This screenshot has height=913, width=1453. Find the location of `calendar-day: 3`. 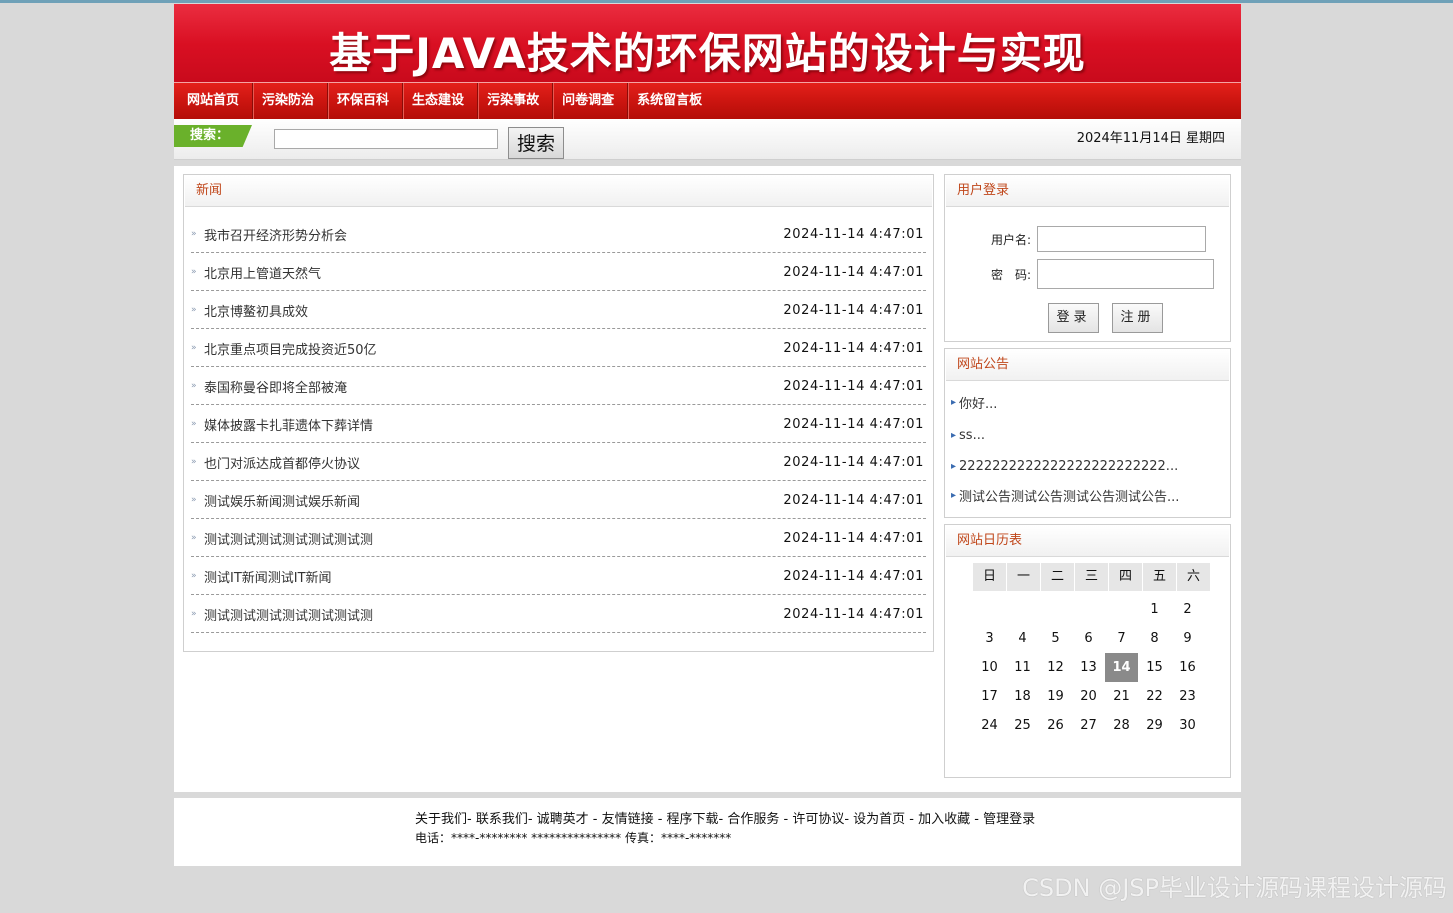

calendar-day: 3 is located at coordinates (989, 638).